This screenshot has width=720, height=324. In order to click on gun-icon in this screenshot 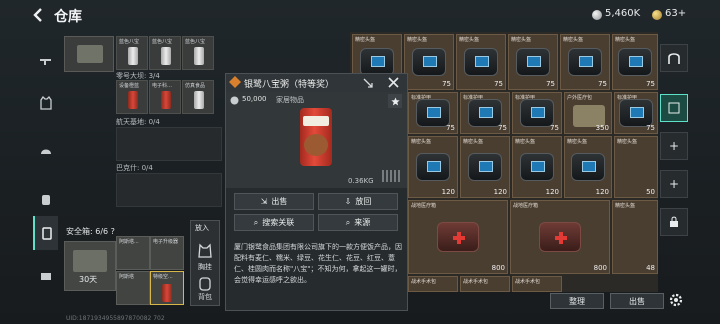, I will do `click(45, 62)`.